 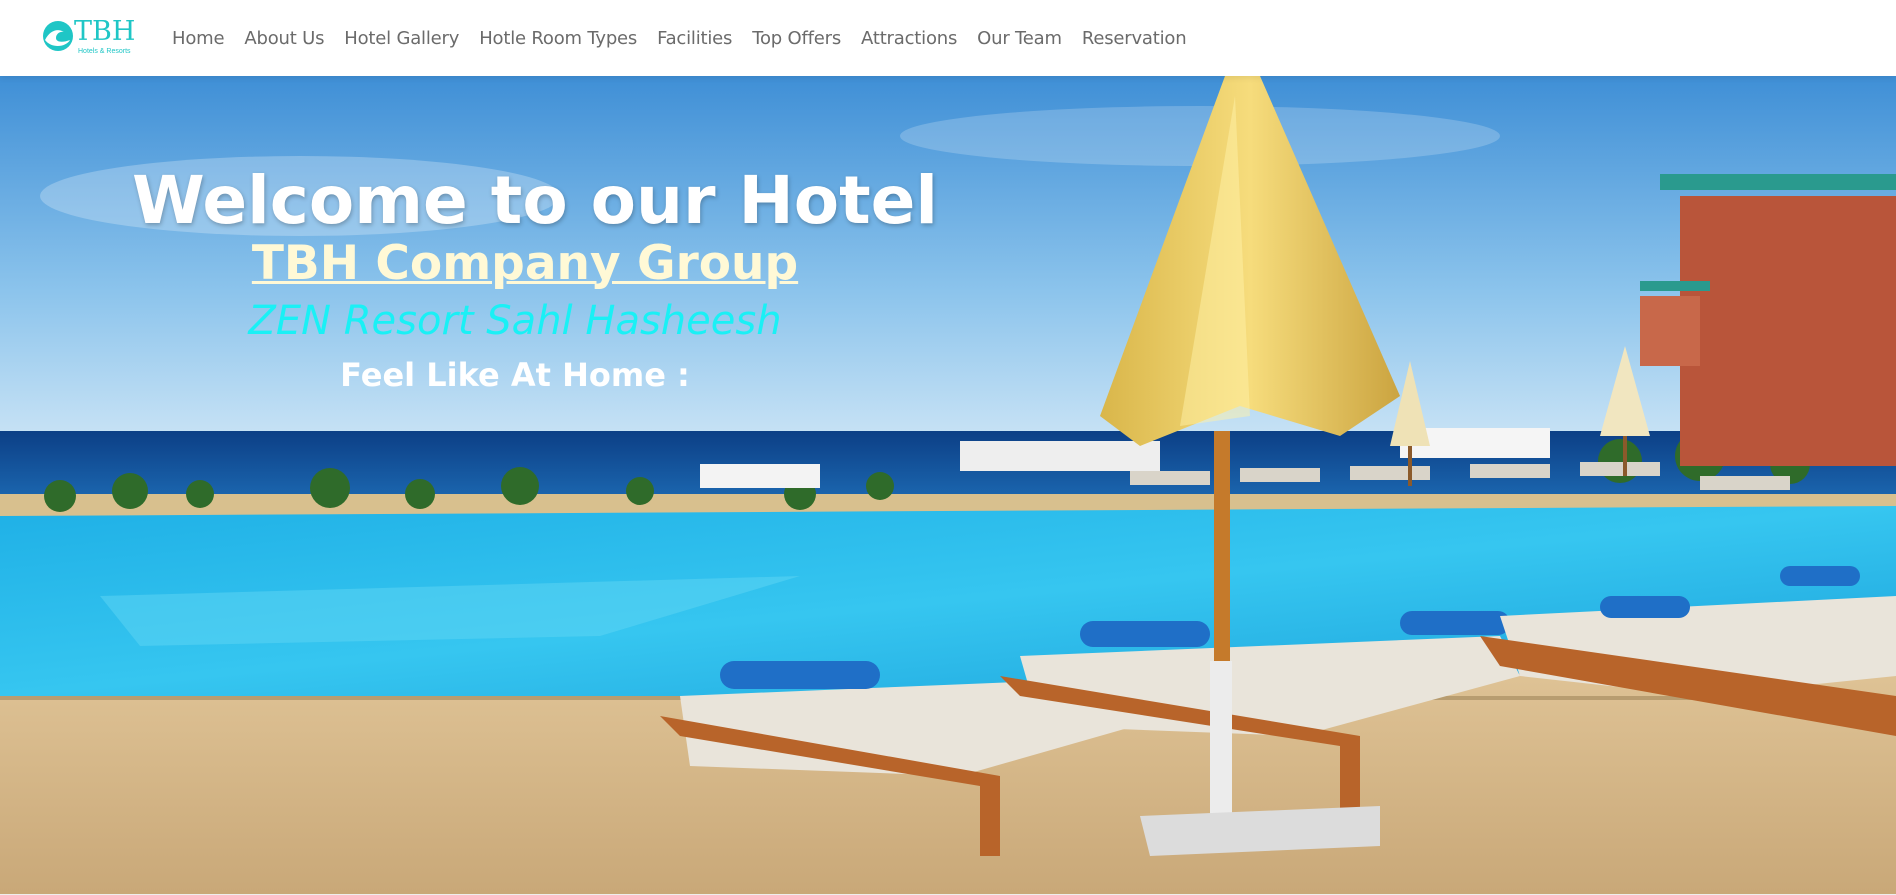 What do you see at coordinates (58, 36) in the screenshot?
I see `wave-icon` at bounding box center [58, 36].